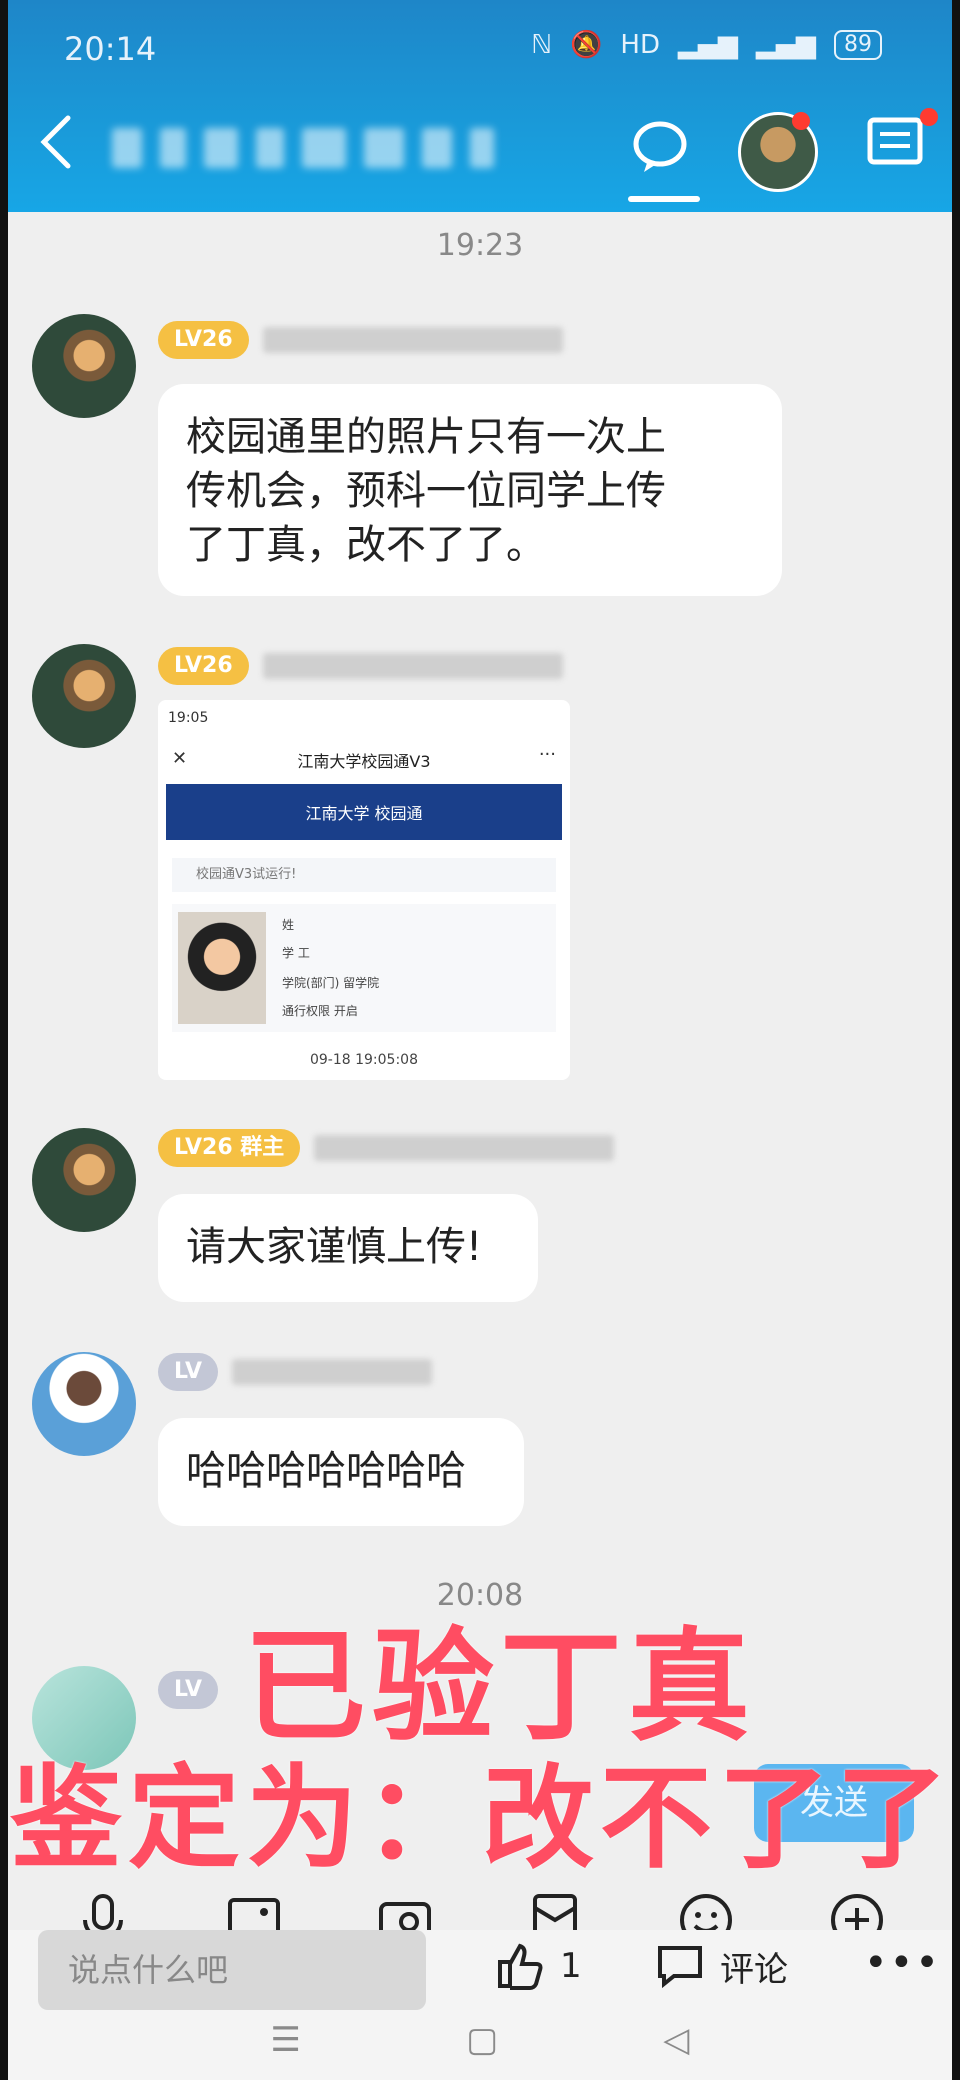  I want to click on back-arrow-icon, so click(58, 142).